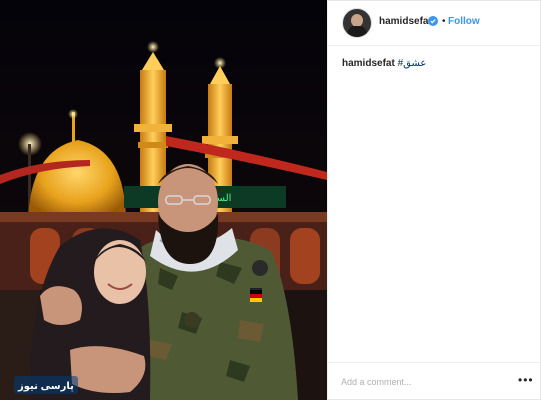  I want to click on more-options-icon: •••, so click(526, 380).